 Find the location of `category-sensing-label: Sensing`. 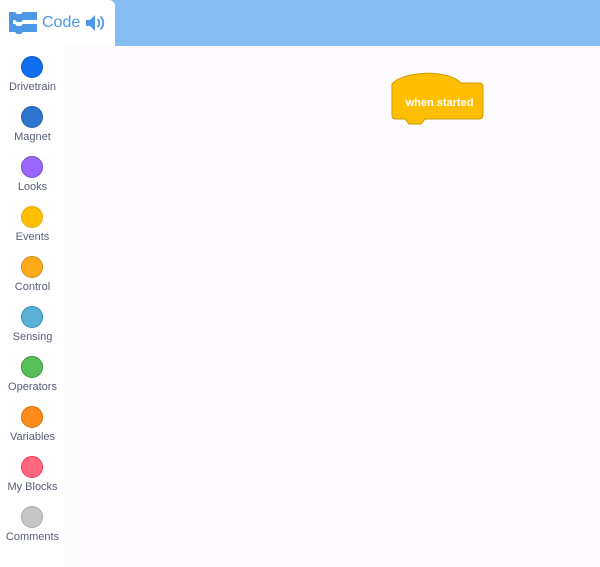

category-sensing-label: Sensing is located at coordinates (32, 337).